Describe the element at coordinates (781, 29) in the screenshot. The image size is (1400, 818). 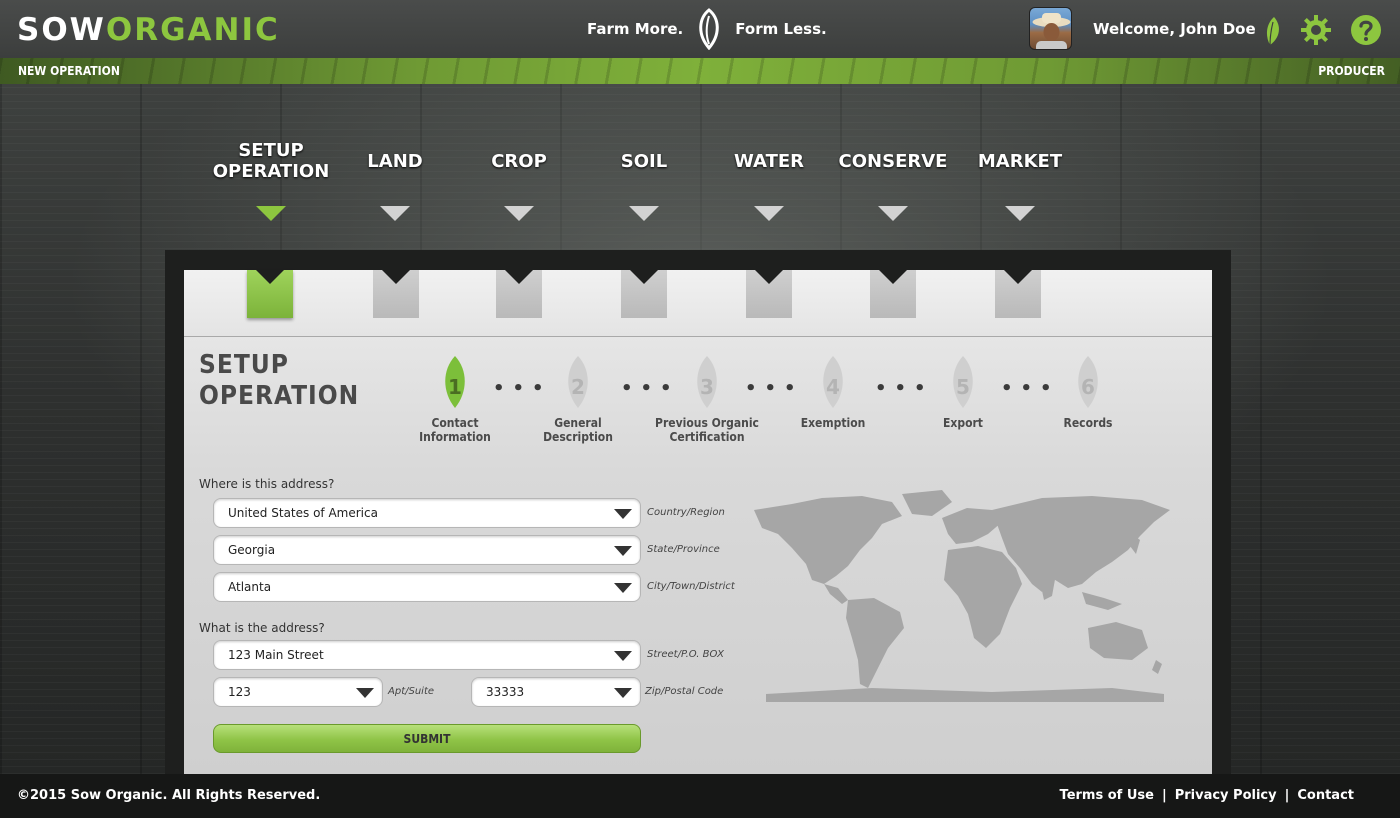
I see `tagline-right: Form Less.` at that location.